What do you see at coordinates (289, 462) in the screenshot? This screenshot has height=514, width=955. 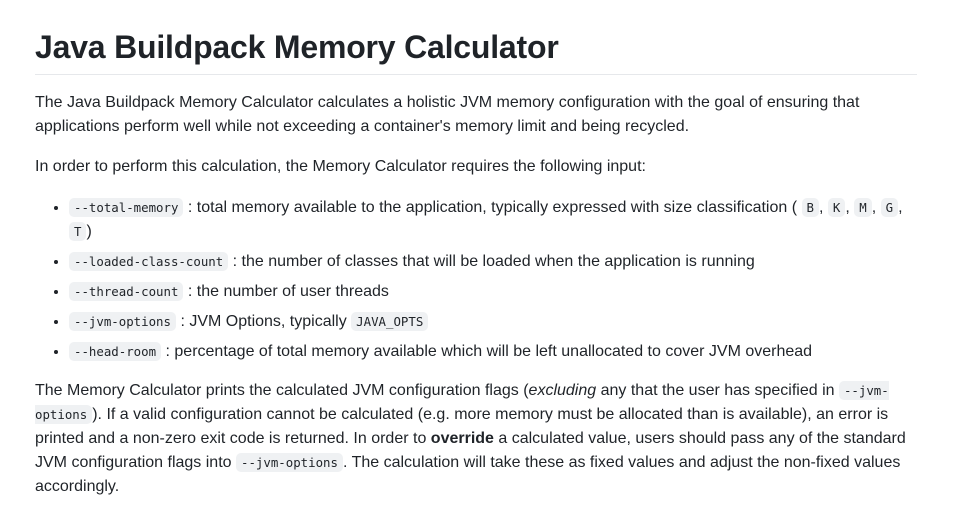 I see `jvm-options-code: --jvm-options` at bounding box center [289, 462].